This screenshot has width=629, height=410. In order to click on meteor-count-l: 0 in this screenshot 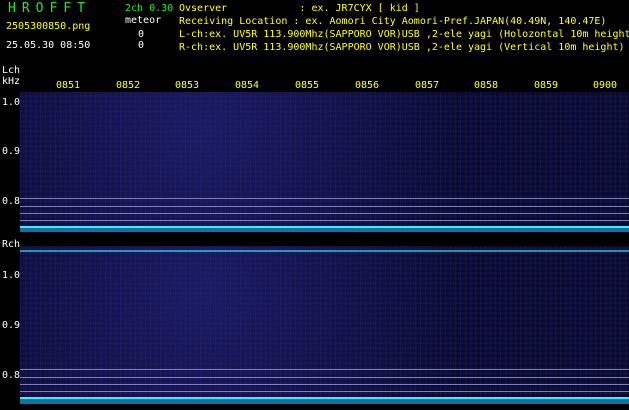, I will do `click(141, 34)`.